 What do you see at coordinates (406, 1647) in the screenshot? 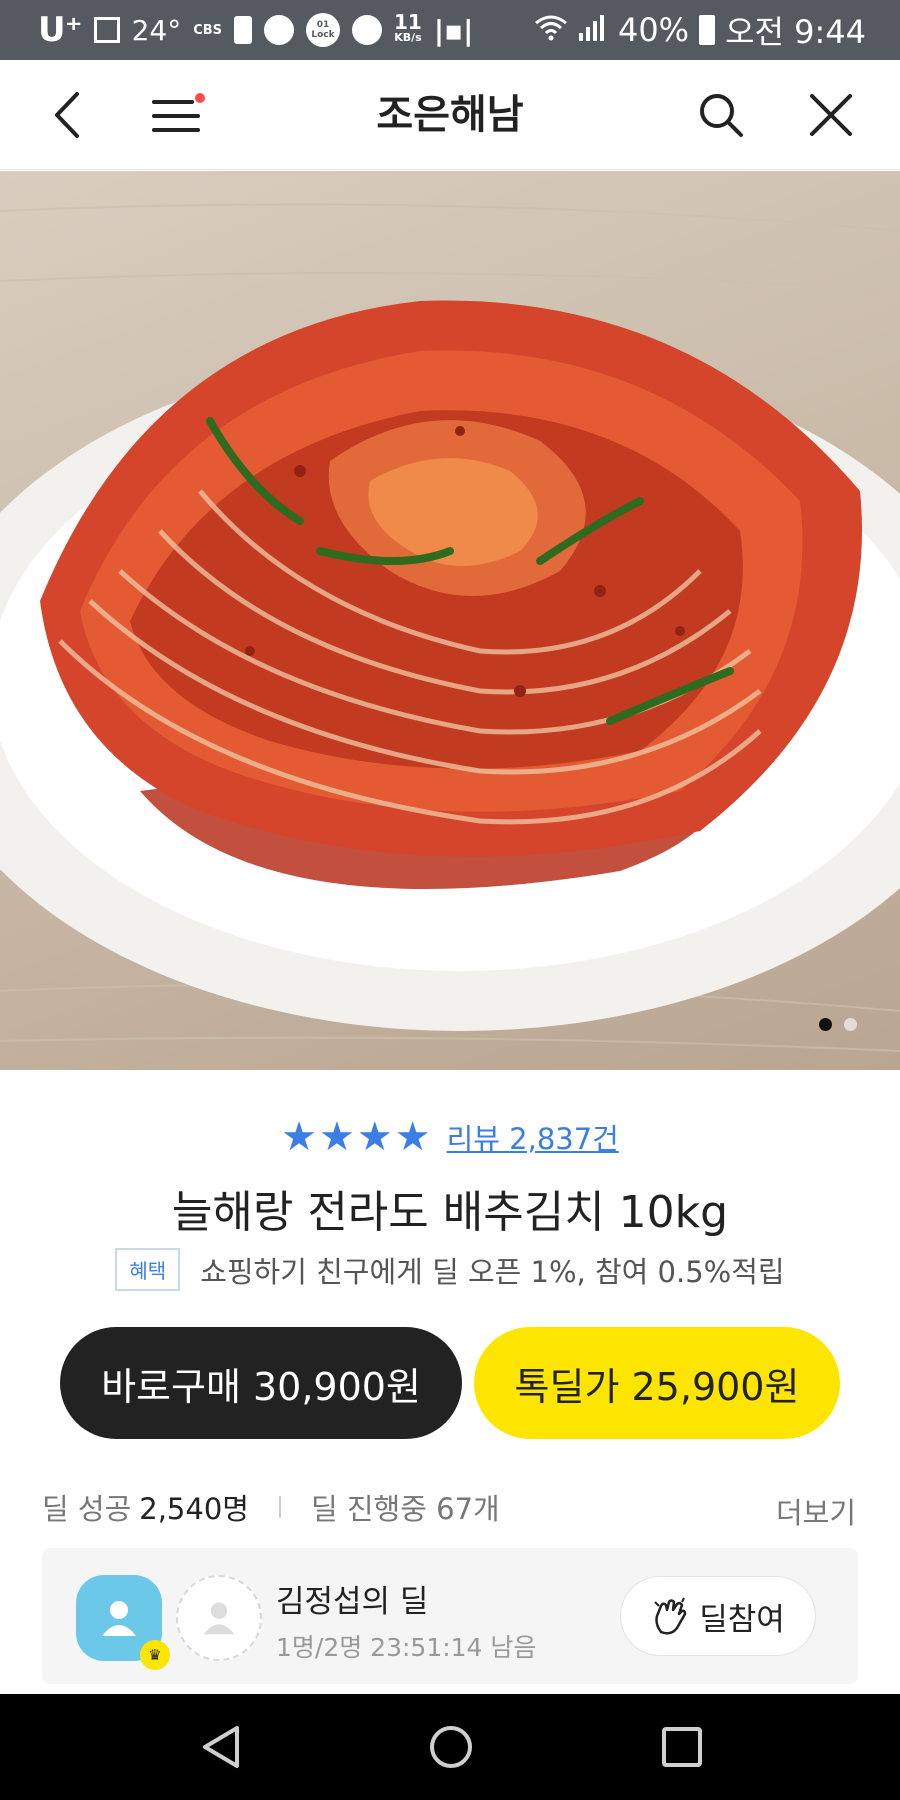
I see `deal-progress: 1명/2명 23:51:14 남음` at bounding box center [406, 1647].